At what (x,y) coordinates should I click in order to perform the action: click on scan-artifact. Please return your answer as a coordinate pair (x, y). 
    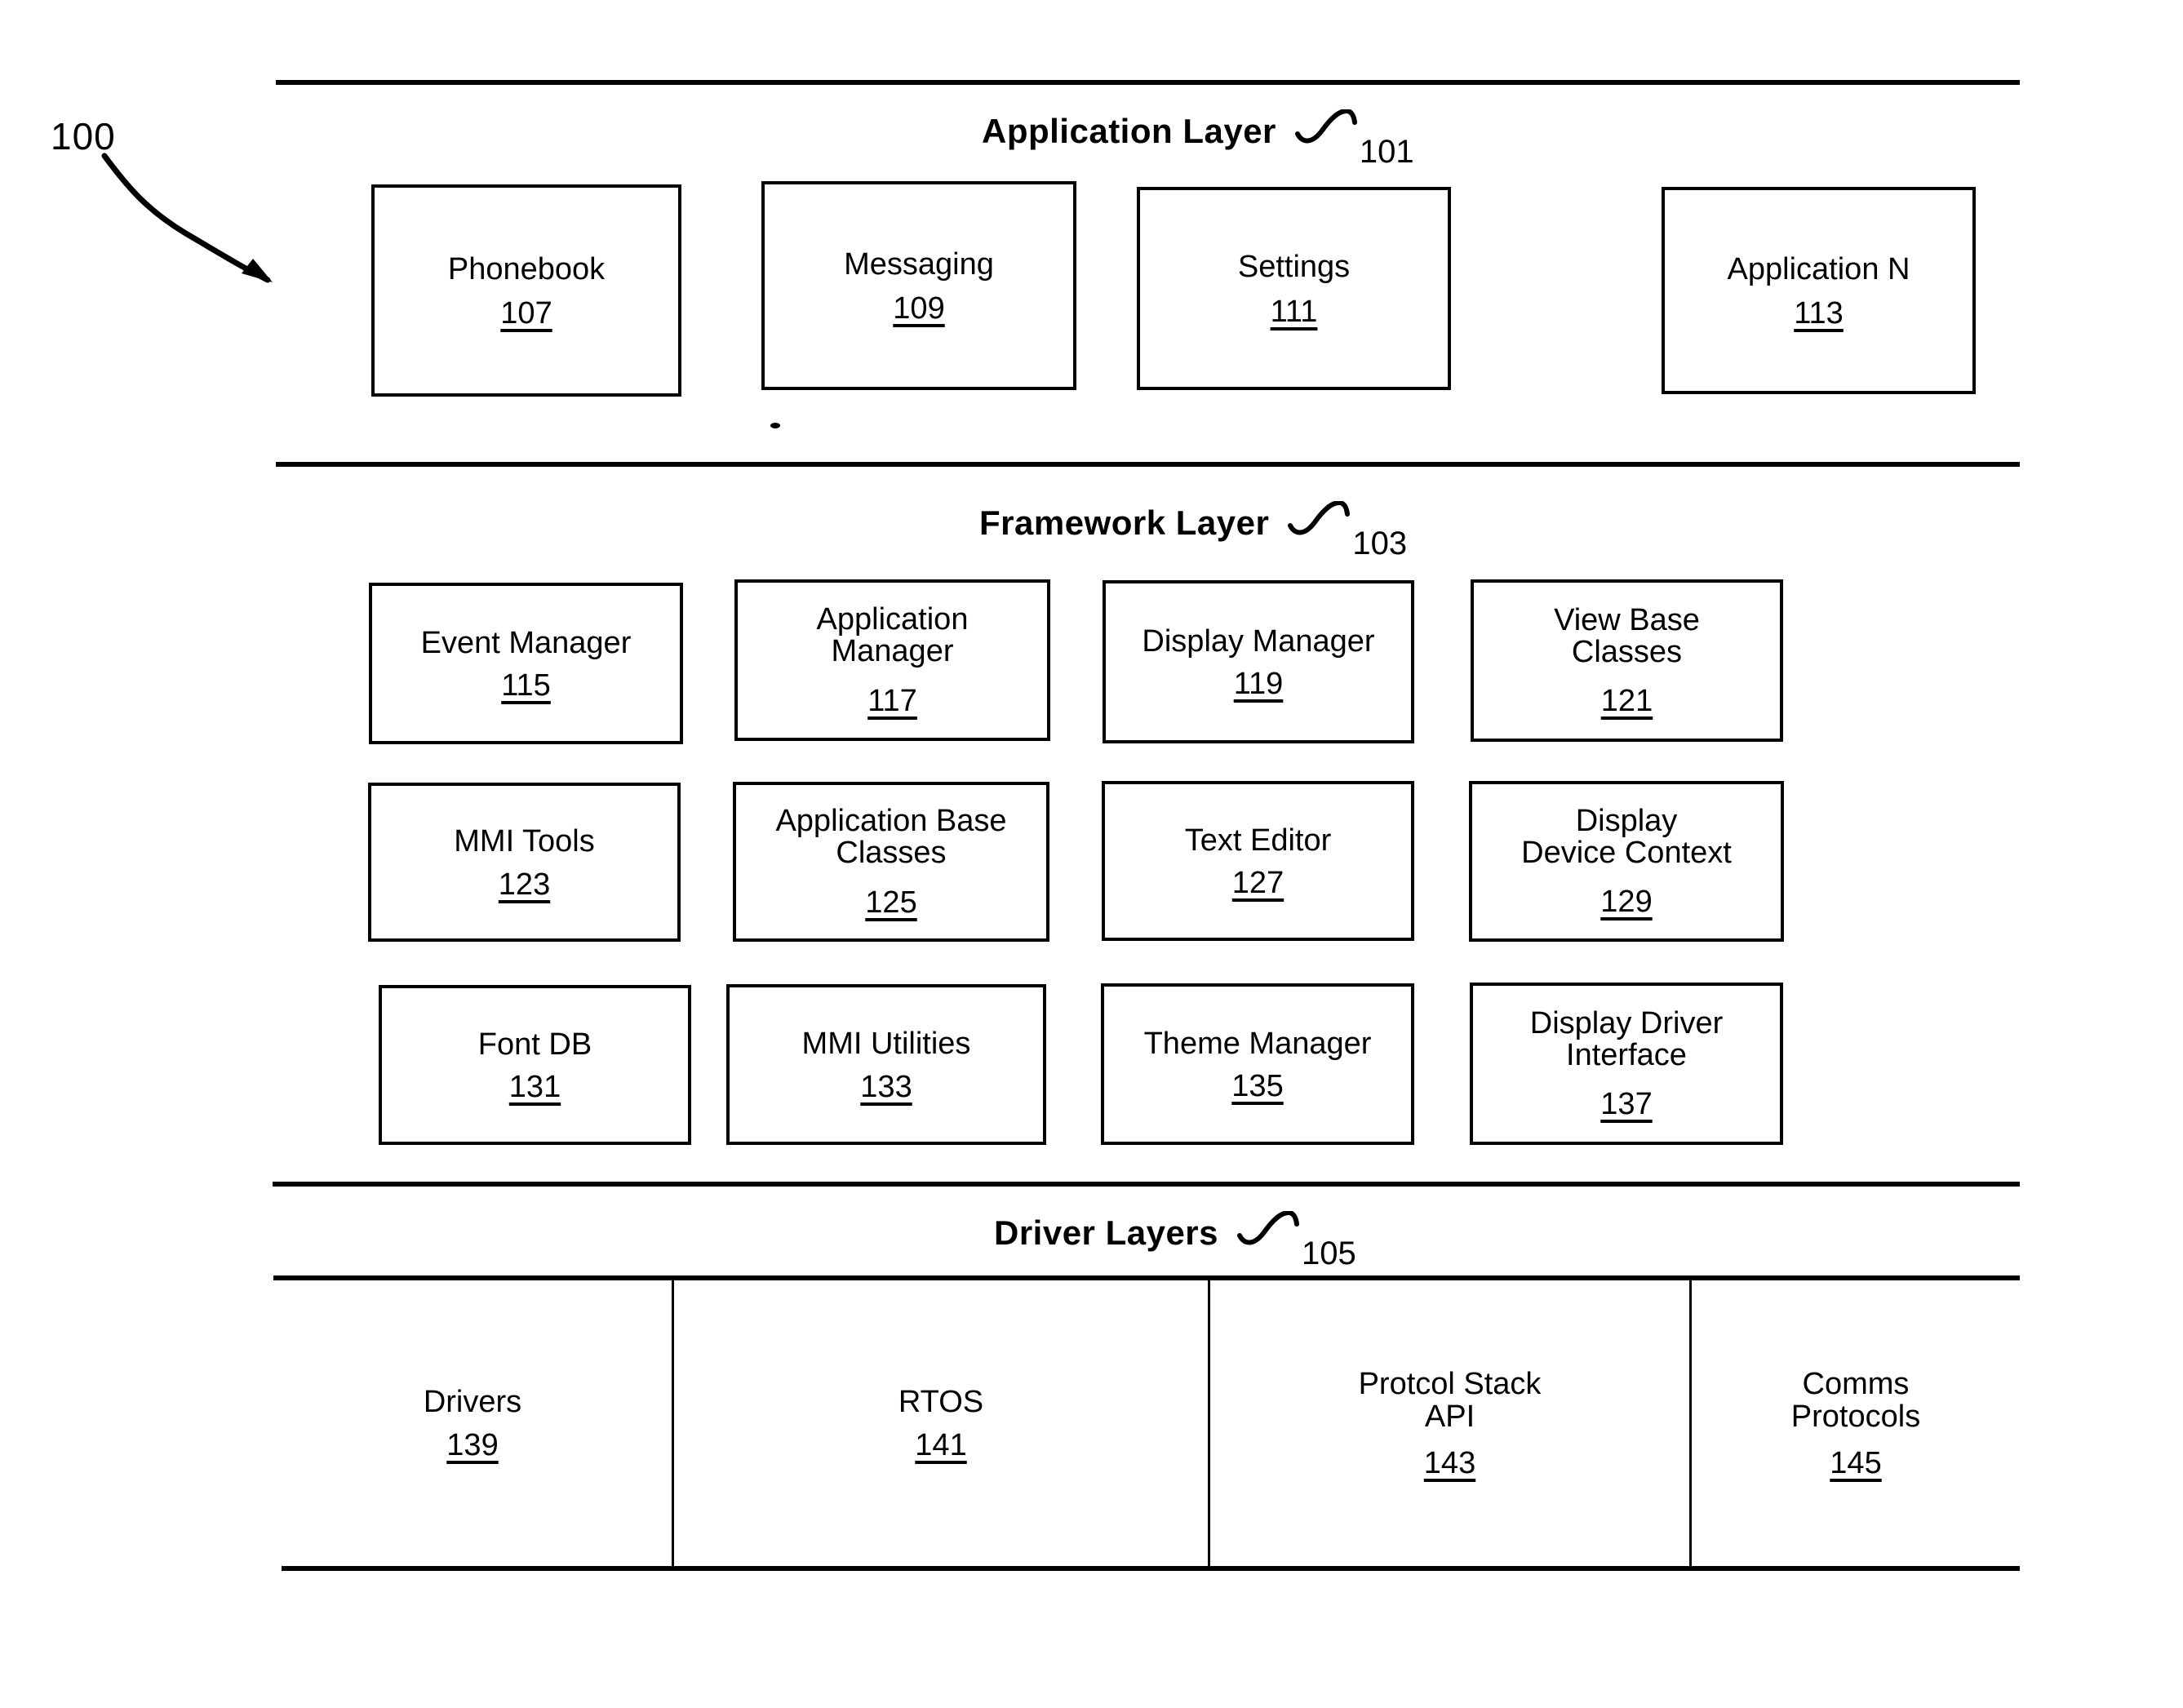
    Looking at the image, I should click on (775, 425).